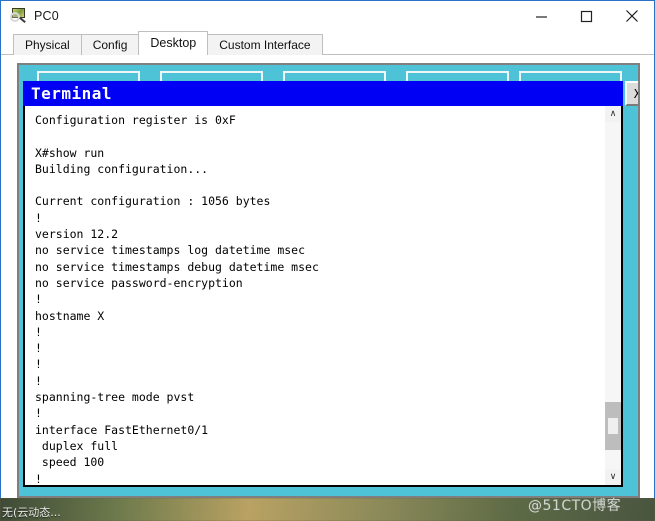 Image resolution: width=655 pixels, height=521 pixels. Describe the element at coordinates (70, 152) in the screenshot. I see `terminal-line: X#show run` at that location.